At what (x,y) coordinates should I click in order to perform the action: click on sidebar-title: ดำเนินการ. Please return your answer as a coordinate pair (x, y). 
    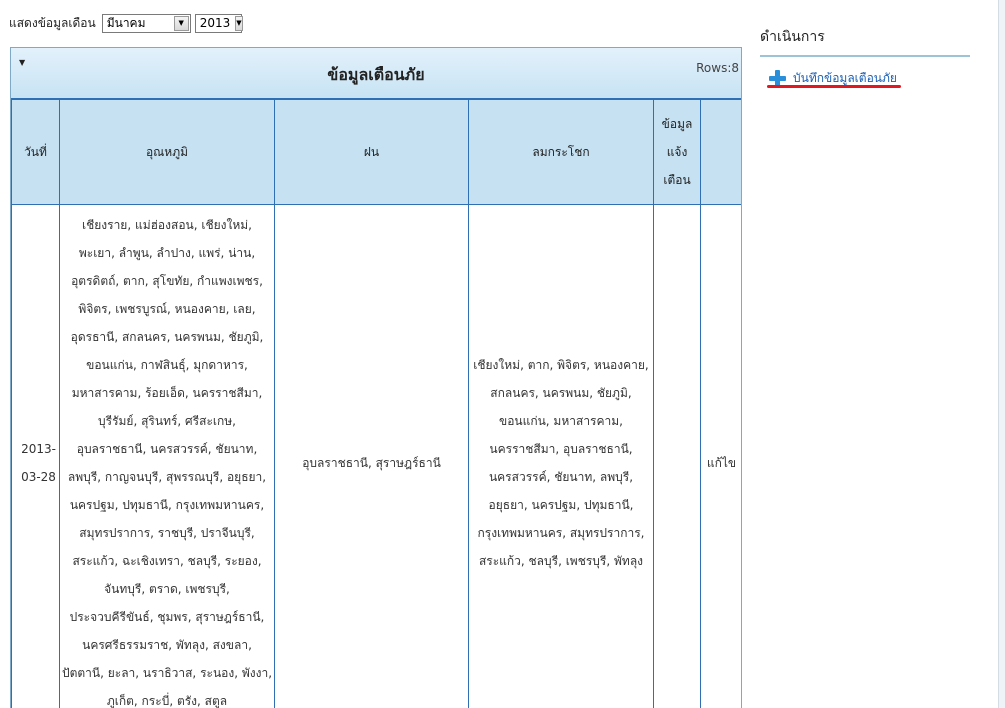
    Looking at the image, I should click on (865, 41).